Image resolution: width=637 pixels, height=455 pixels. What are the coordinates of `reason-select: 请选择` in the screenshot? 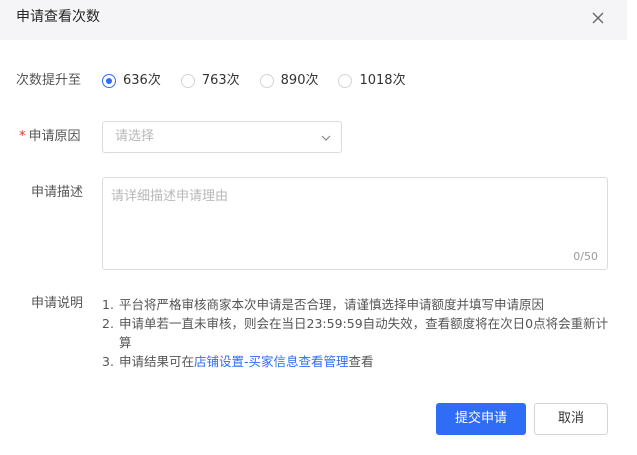 It's located at (222, 137).